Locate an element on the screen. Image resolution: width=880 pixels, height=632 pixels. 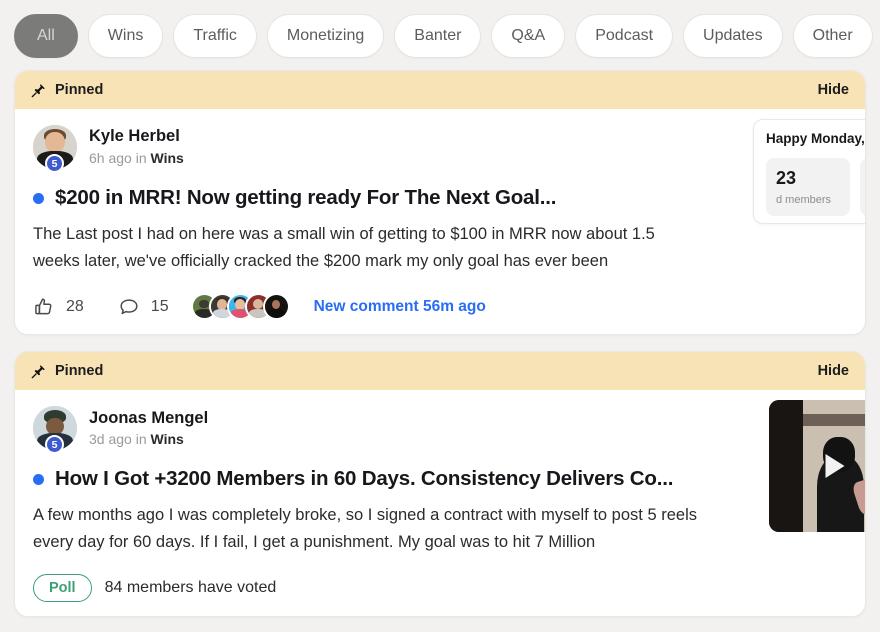
post-engagement-row: 28 15 New comment 56m ago is located at coordinates (440, 307).